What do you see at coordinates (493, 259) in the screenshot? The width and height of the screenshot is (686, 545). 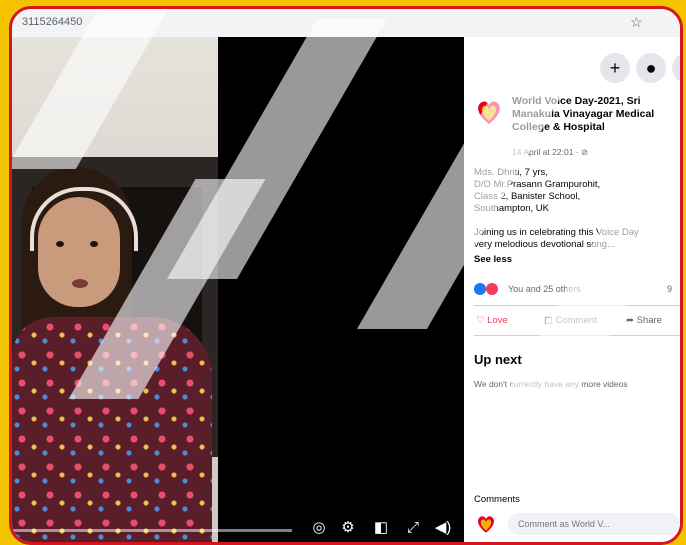 I see `see-less-link: See less` at bounding box center [493, 259].